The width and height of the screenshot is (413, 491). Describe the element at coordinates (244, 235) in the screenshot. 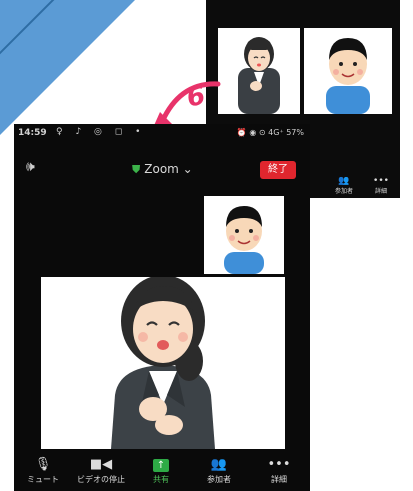

I see `self-video-thumbnail` at that location.